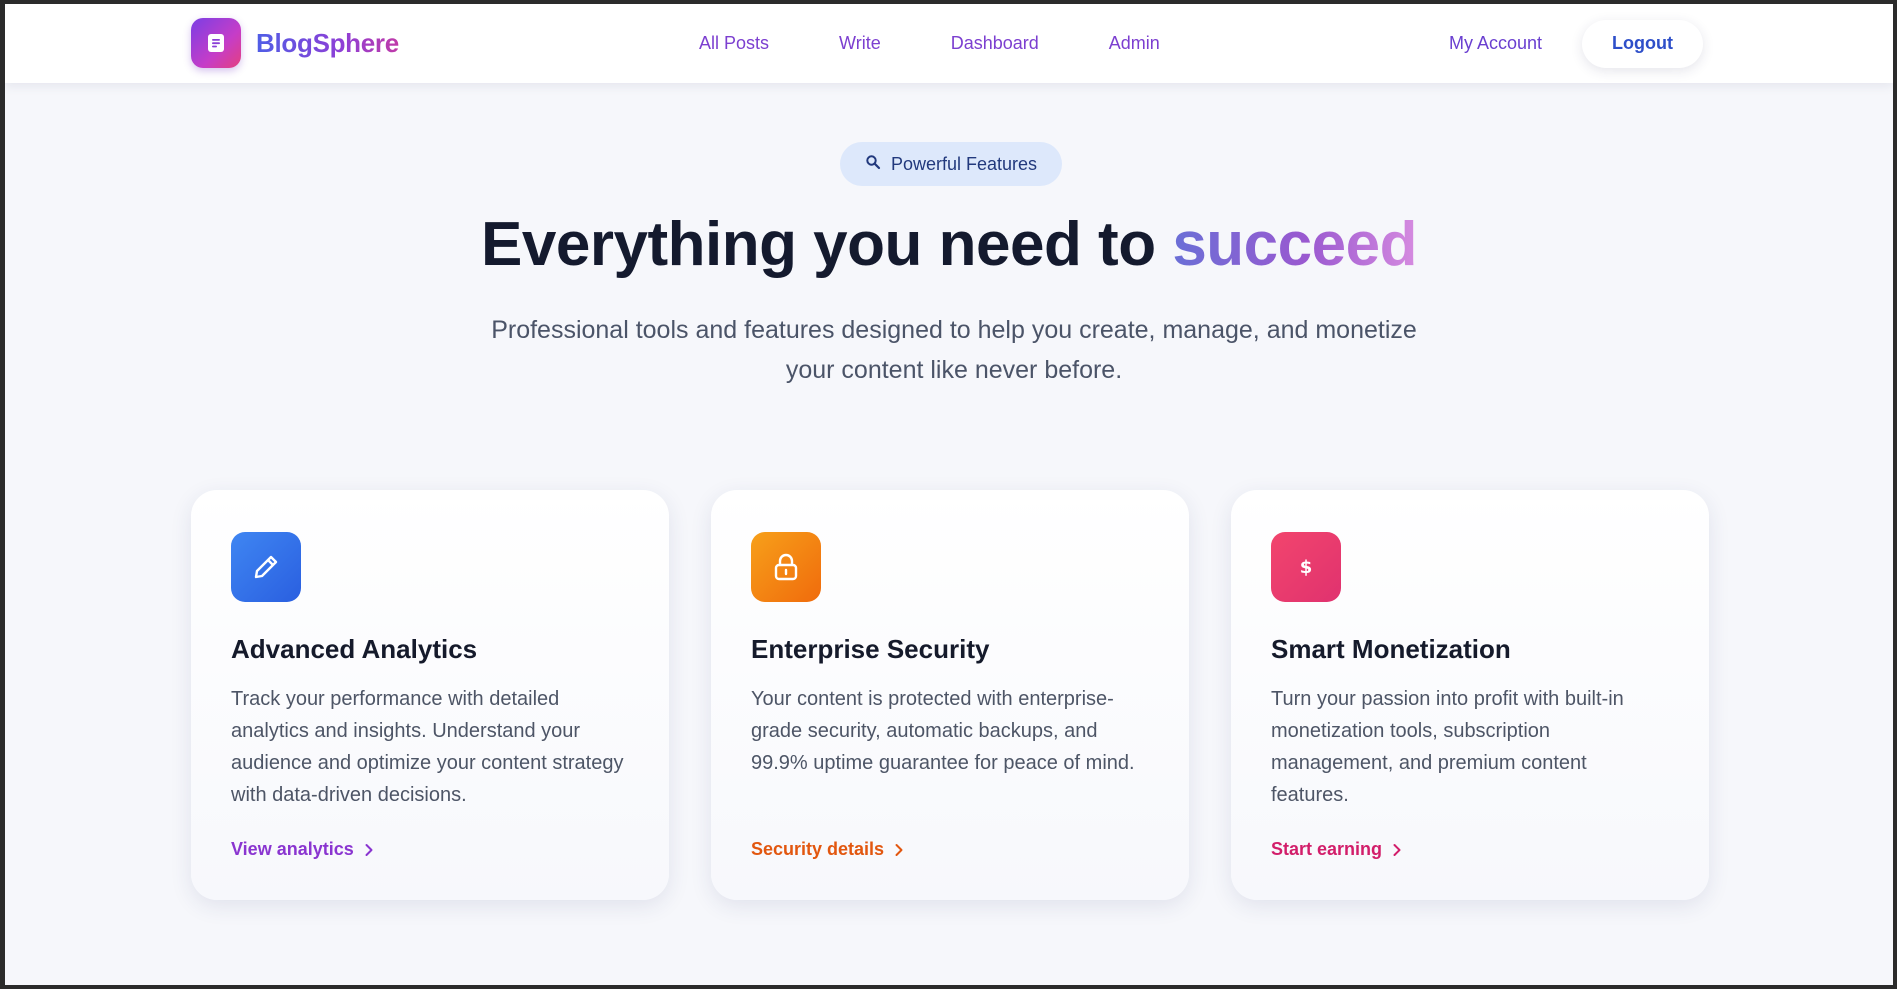 Image resolution: width=1897 pixels, height=989 pixels. Describe the element at coordinates (860, 43) in the screenshot. I see `nav-write: Write` at that location.